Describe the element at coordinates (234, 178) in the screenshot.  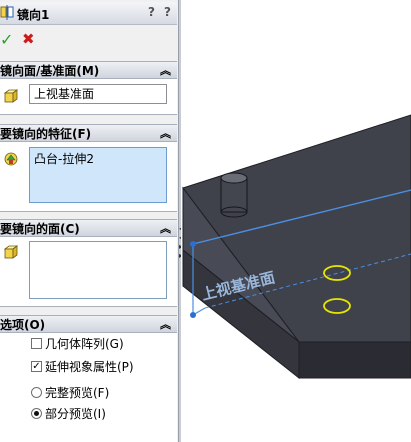
I see `boss-top` at that location.